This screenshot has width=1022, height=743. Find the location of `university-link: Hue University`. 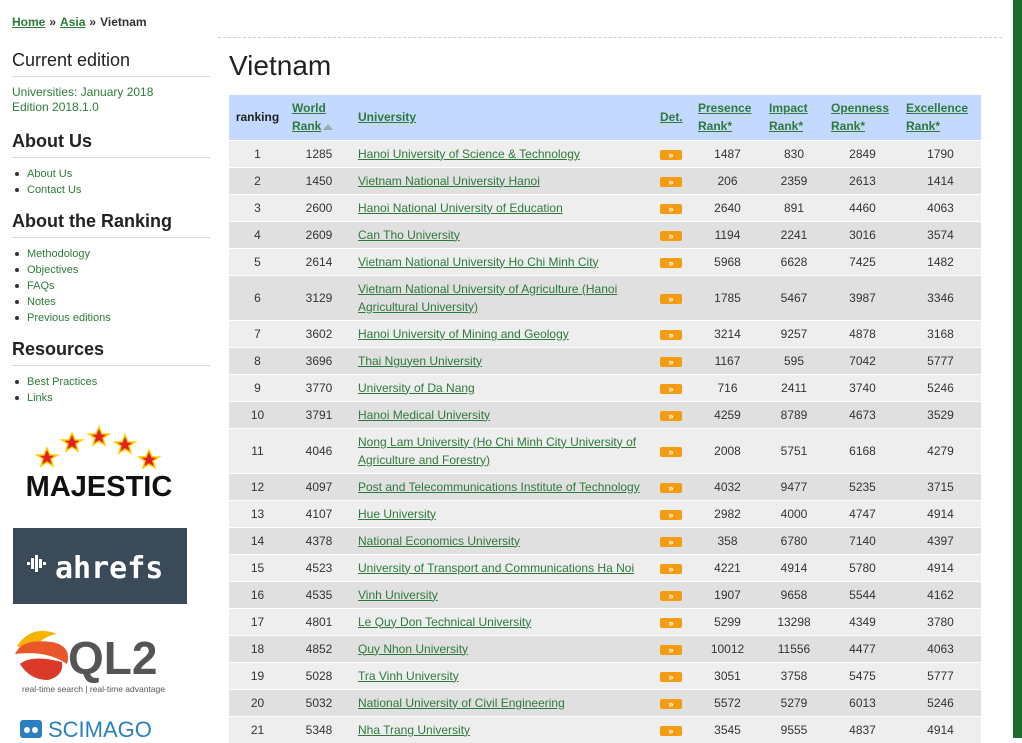

university-link: Hue University is located at coordinates (397, 514).